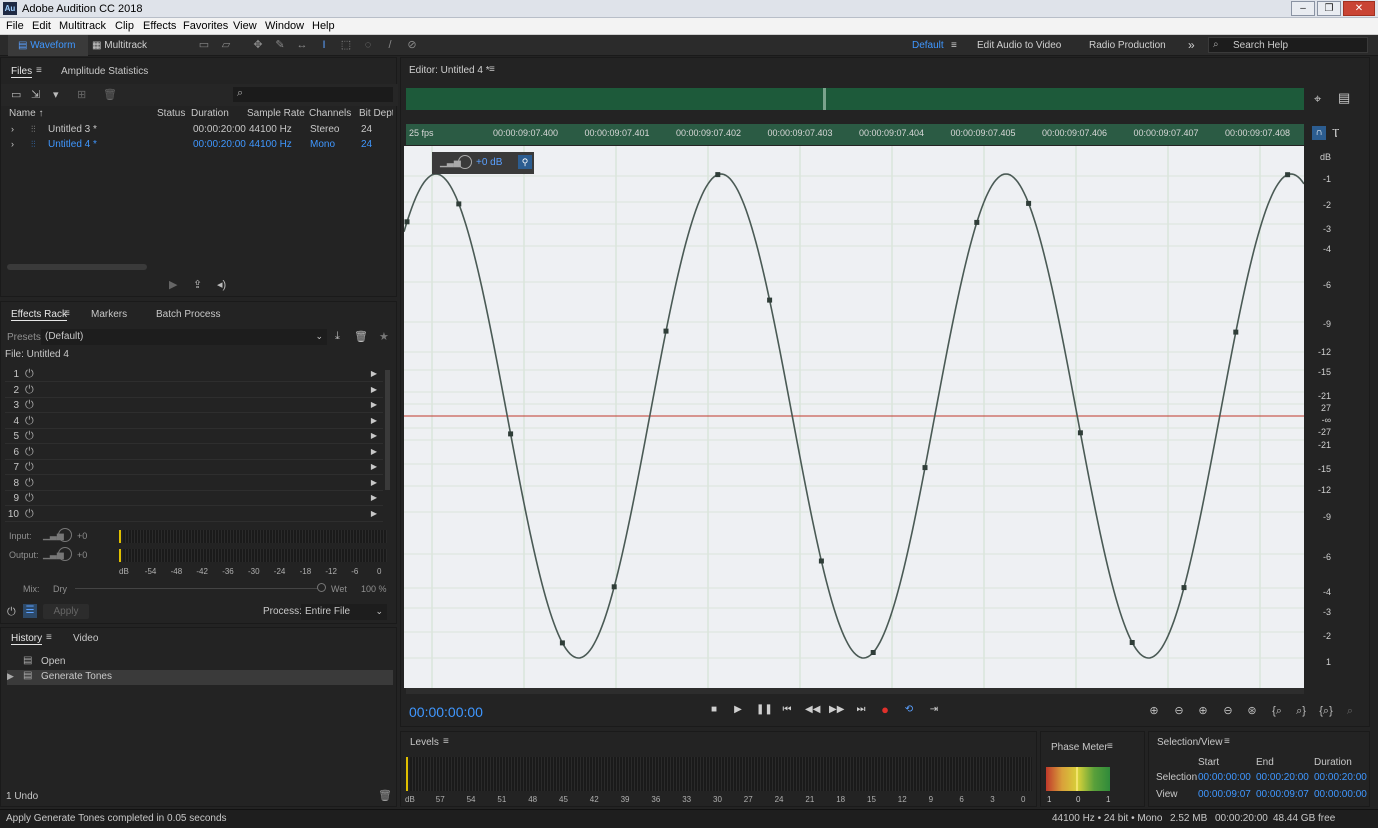  I want to click on delete-history-icon: 🗑, so click(385, 795).